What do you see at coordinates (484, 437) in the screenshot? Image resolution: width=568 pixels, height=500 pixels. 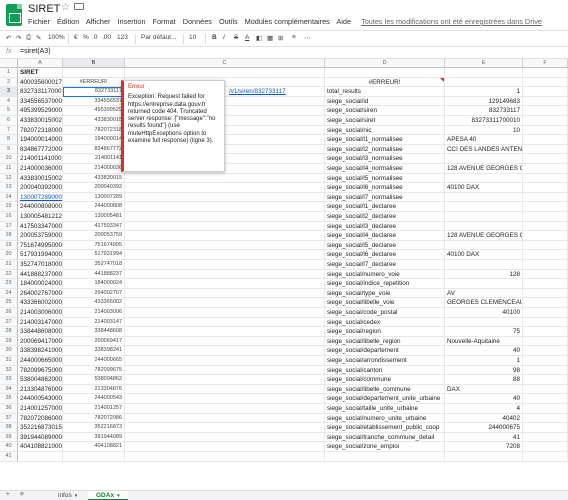 I see `cell-e: 41` at bounding box center [484, 437].